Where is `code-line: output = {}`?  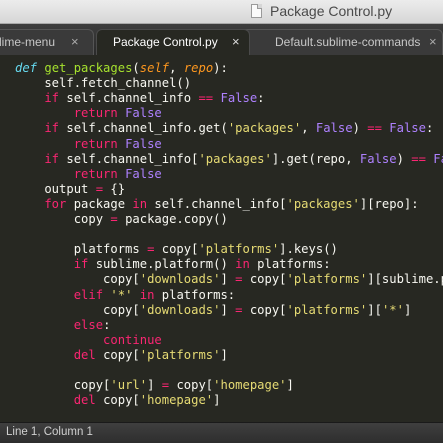
code-line: output = {} is located at coordinates (70, 189).